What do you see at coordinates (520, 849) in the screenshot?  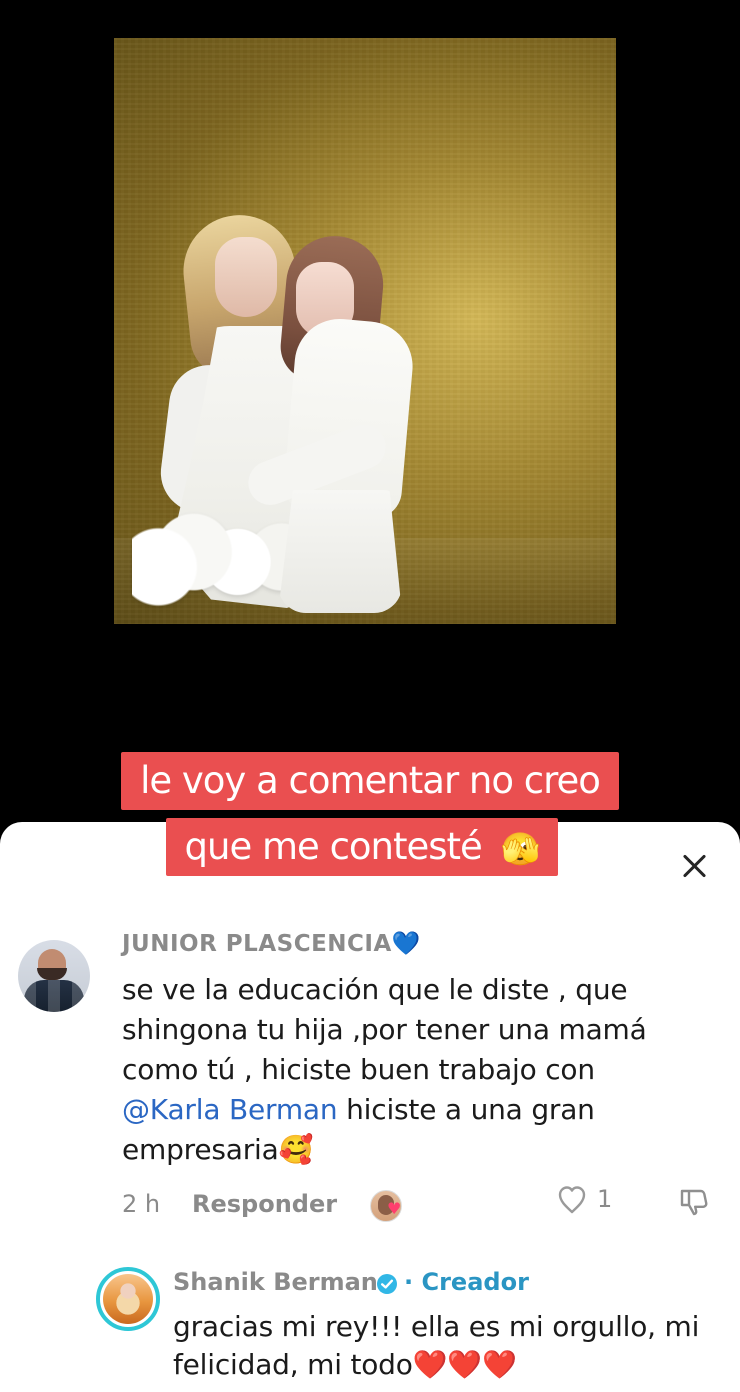 I see `caption-emoji: 🫣` at bounding box center [520, 849].